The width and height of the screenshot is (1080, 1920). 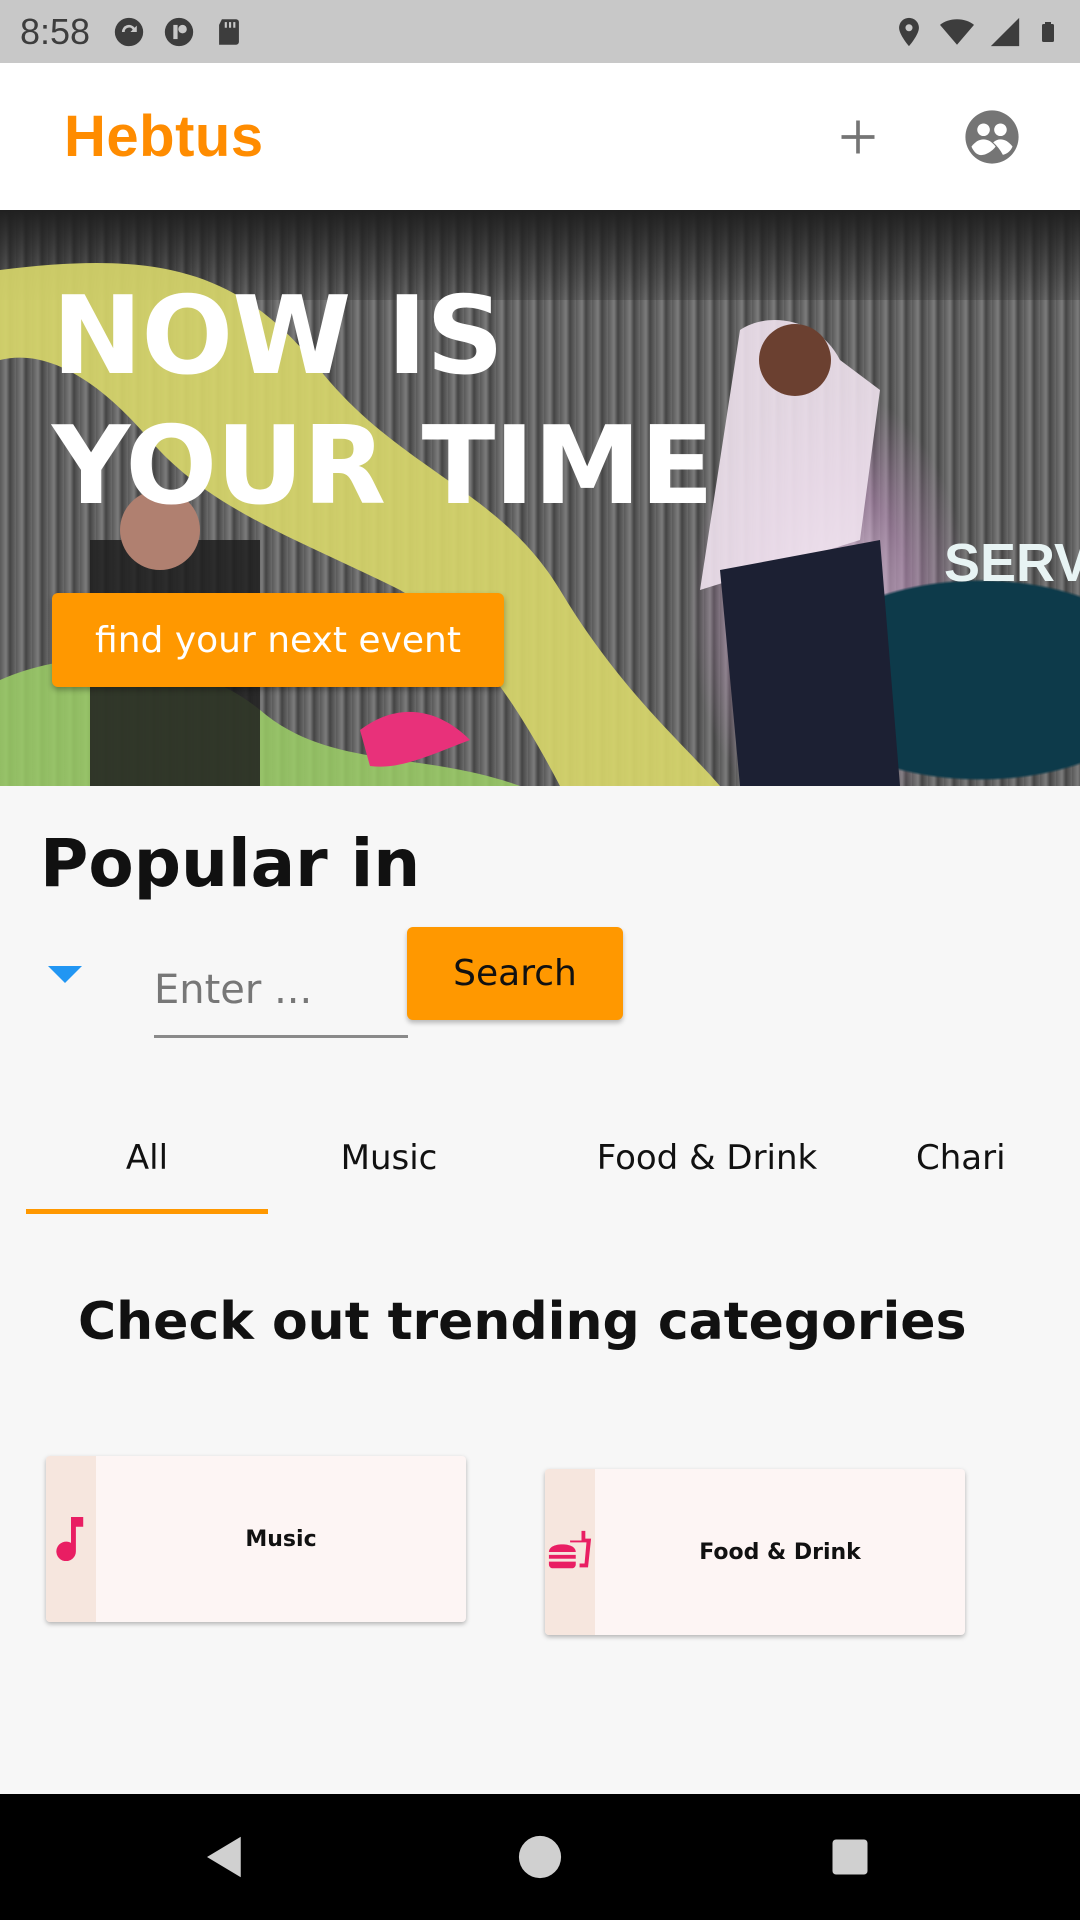 What do you see at coordinates (522, 1322) in the screenshot?
I see `trending-title: Check out trending categories` at bounding box center [522, 1322].